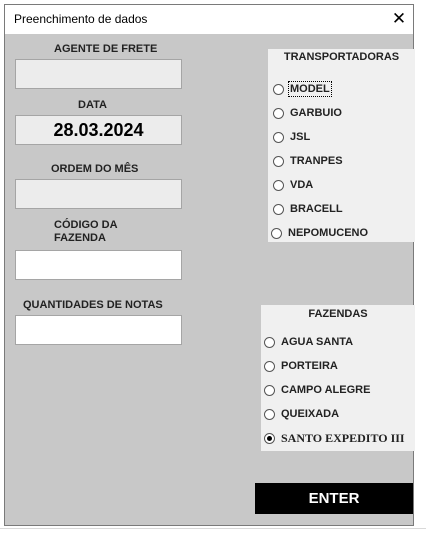 The height and width of the screenshot is (535, 426). Describe the element at coordinates (95, 169) in the screenshot. I see `ordem-label: ORDEM DO MÊS` at that location.